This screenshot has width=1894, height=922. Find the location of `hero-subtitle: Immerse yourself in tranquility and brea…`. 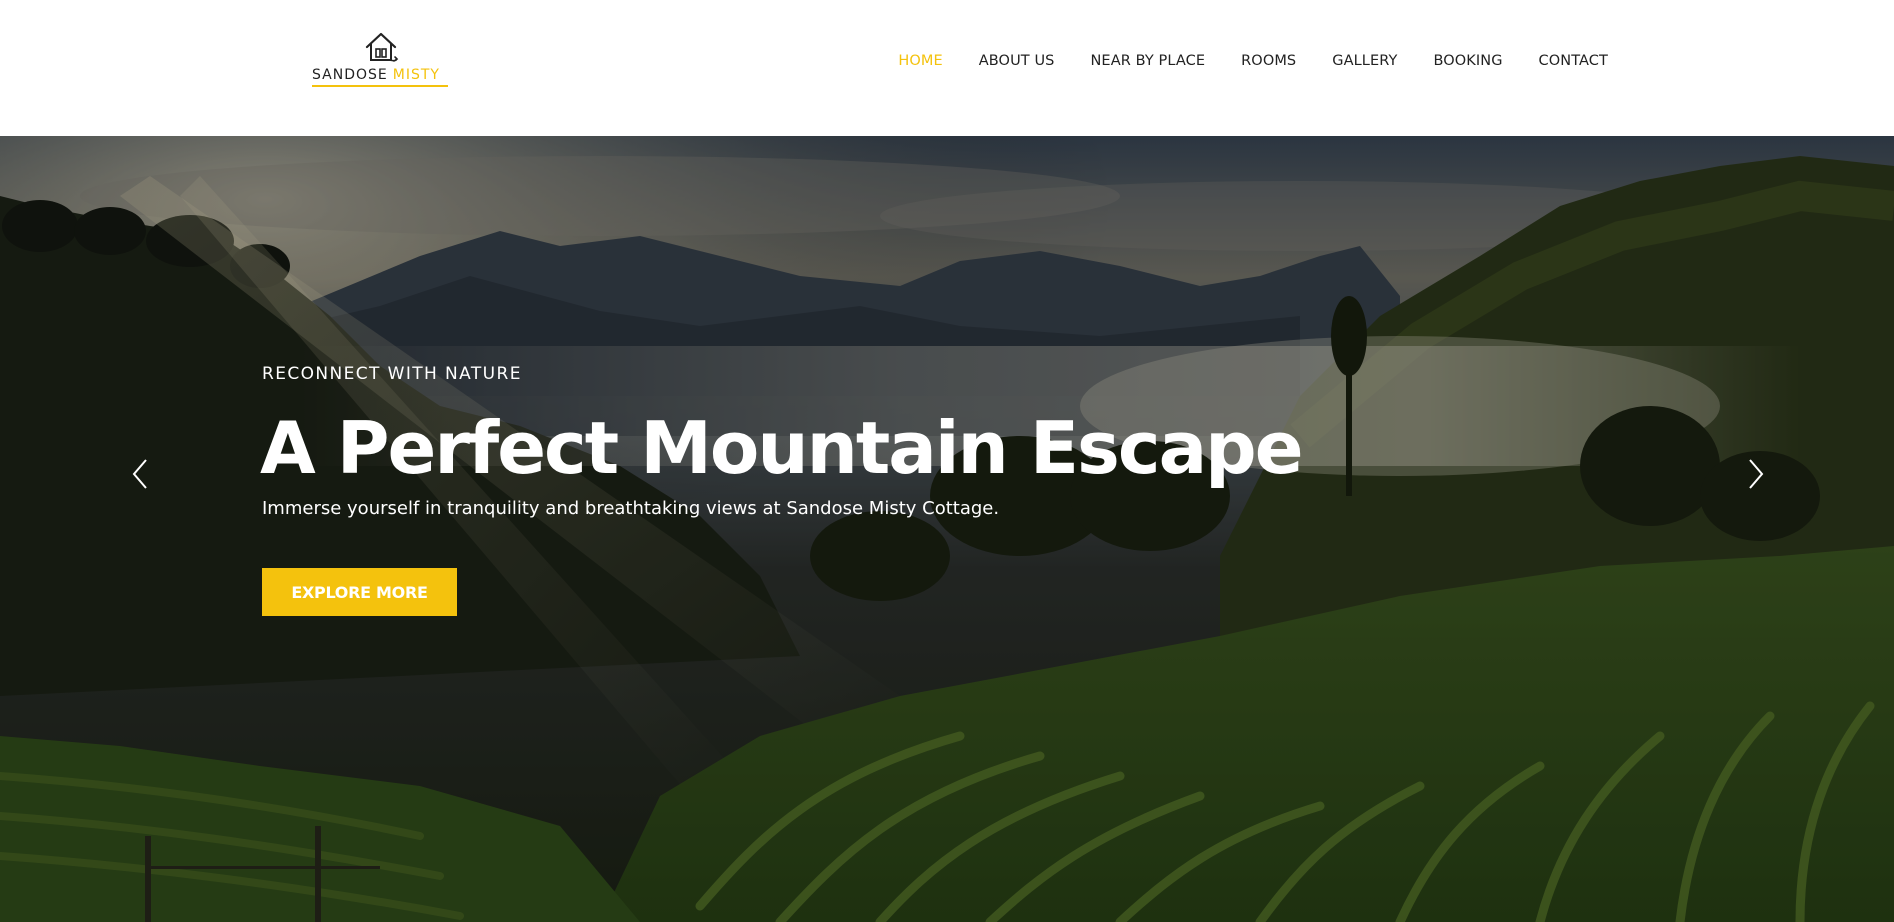

hero-subtitle: Immerse yourself in tranquility and brea… is located at coordinates (631, 508).